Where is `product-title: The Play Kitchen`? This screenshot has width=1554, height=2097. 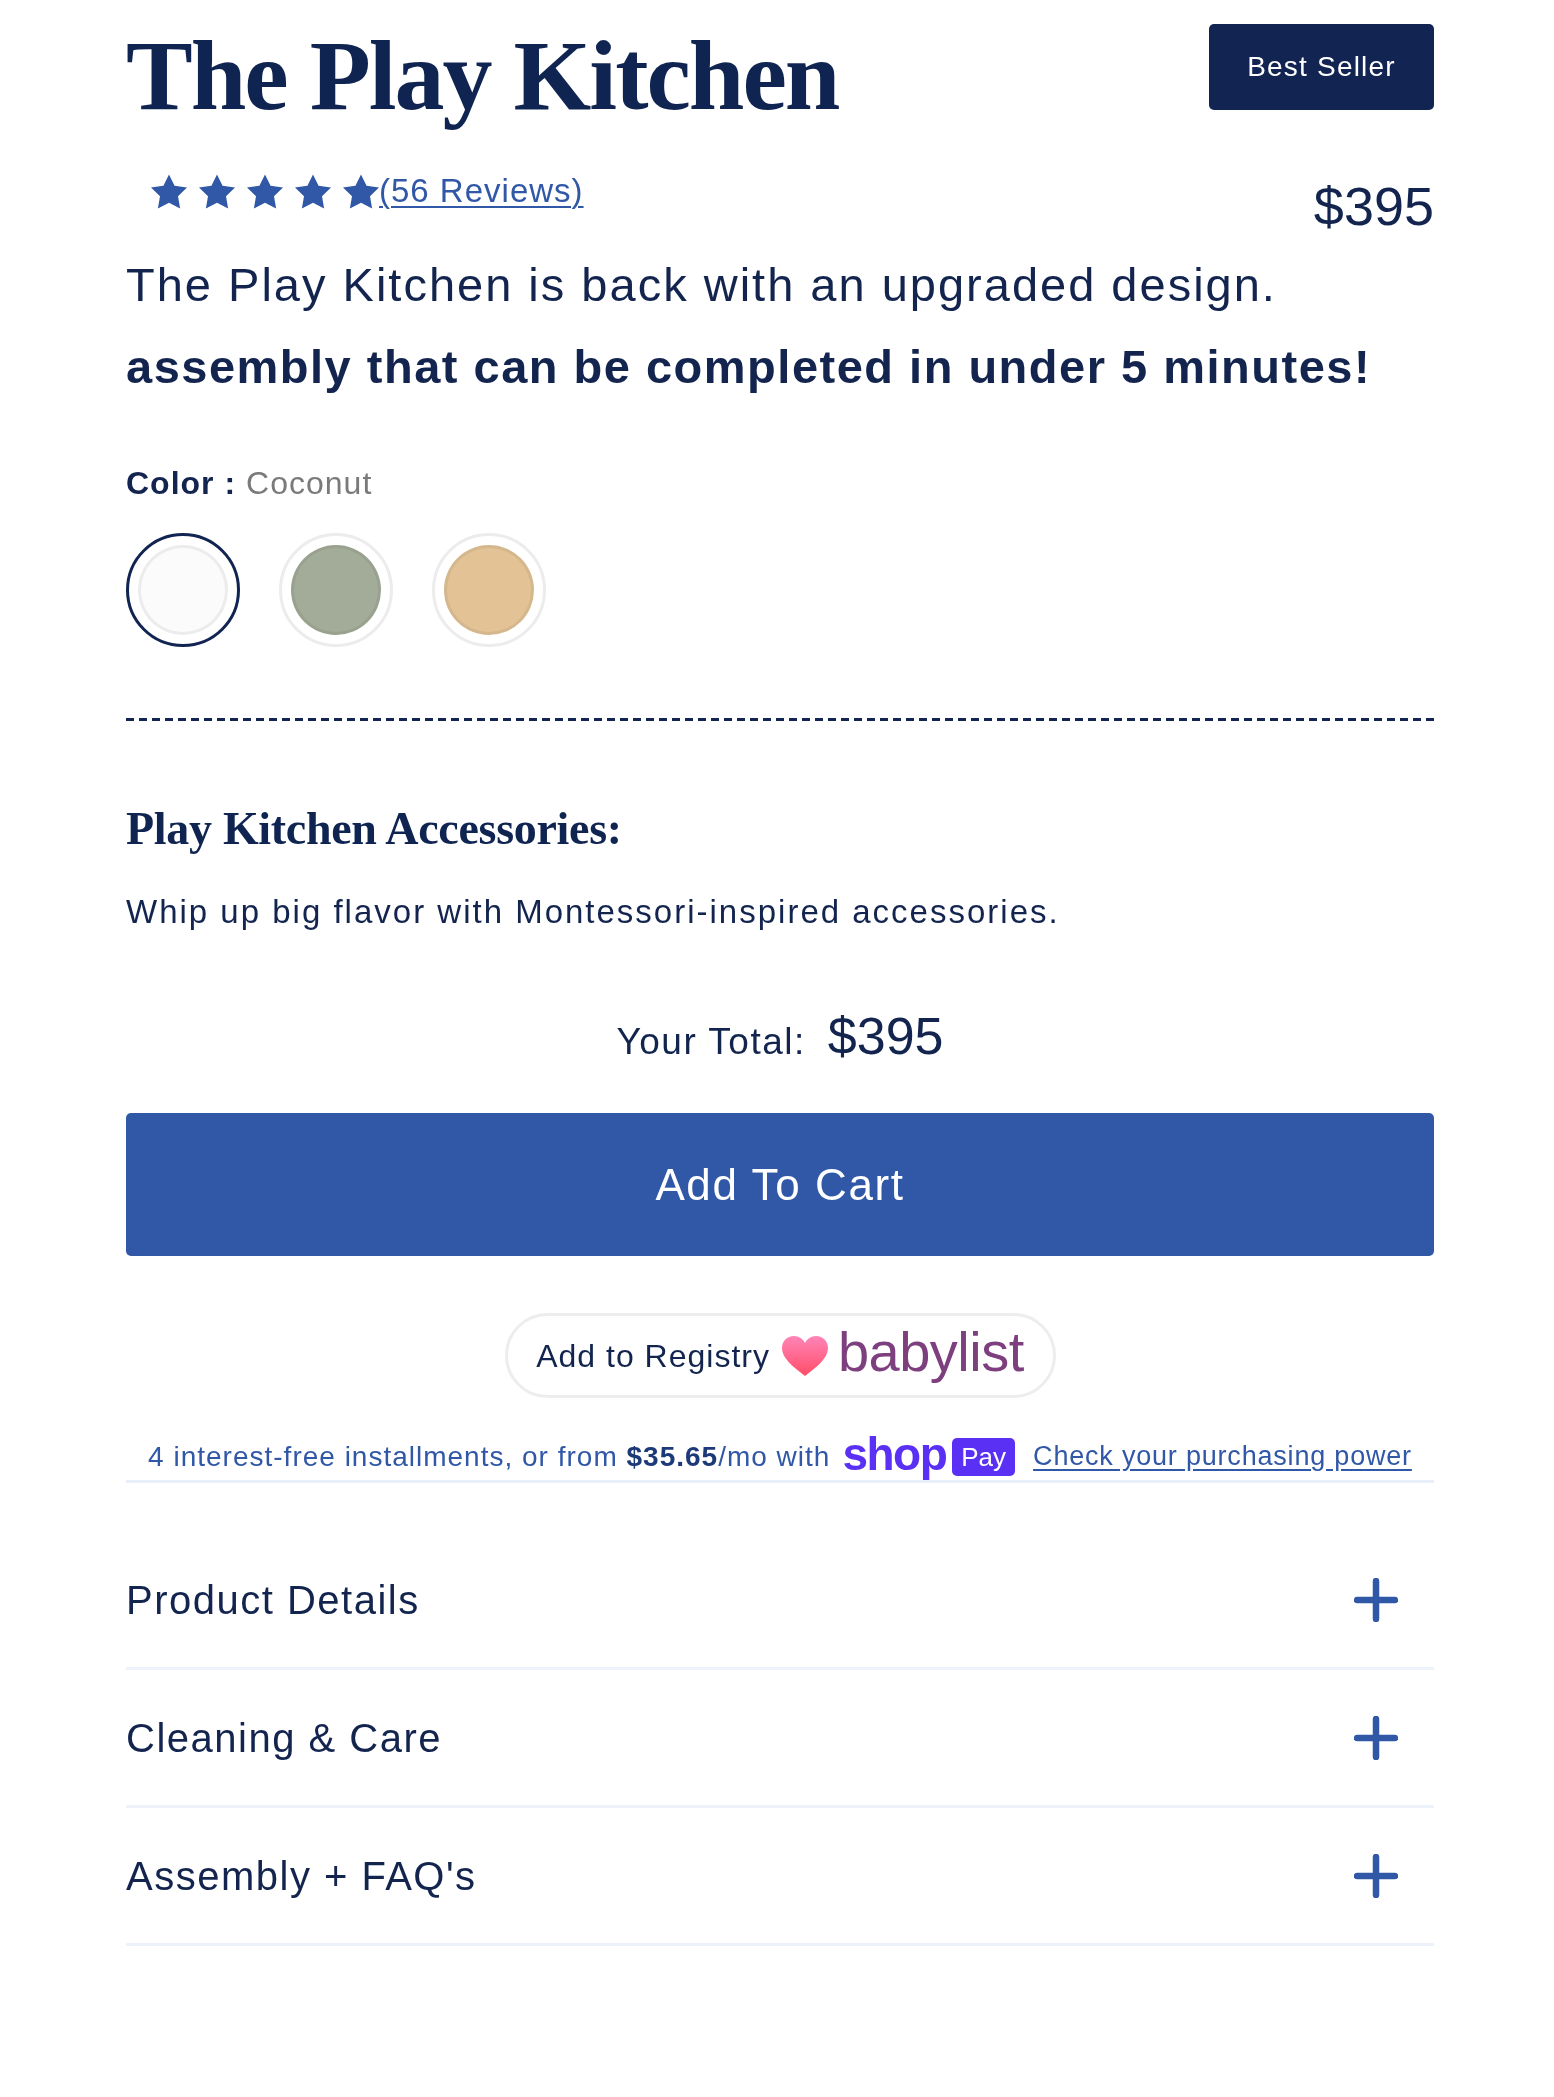
product-title: The Play Kitchen is located at coordinates (482, 76).